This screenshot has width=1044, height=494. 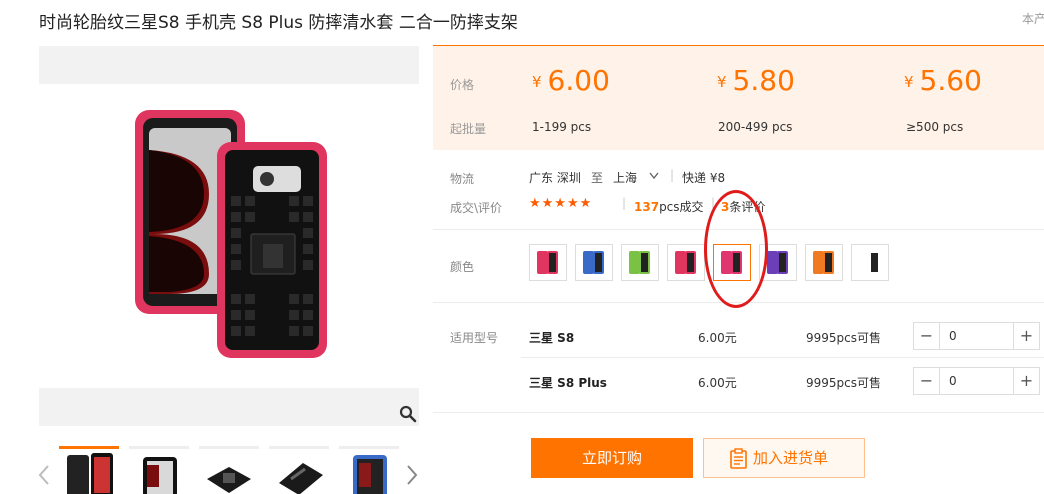 What do you see at coordinates (1033, 19) in the screenshot?
I see `corner-text: 本产` at bounding box center [1033, 19].